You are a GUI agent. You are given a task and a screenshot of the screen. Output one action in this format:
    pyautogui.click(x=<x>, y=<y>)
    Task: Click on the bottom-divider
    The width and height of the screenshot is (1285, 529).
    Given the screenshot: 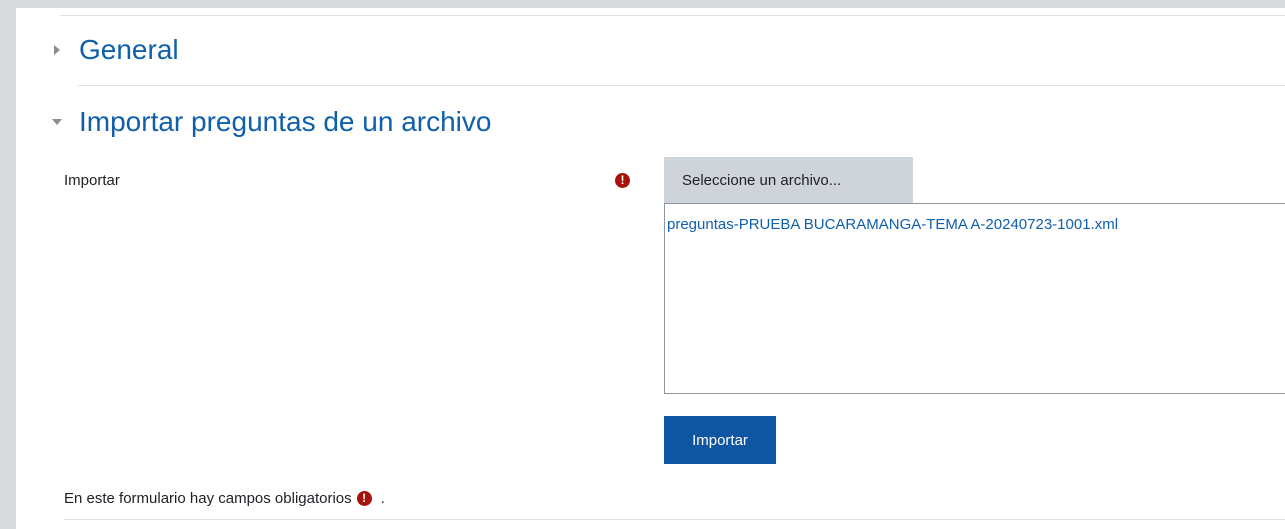 What is the action you would take?
    pyautogui.click(x=674, y=519)
    